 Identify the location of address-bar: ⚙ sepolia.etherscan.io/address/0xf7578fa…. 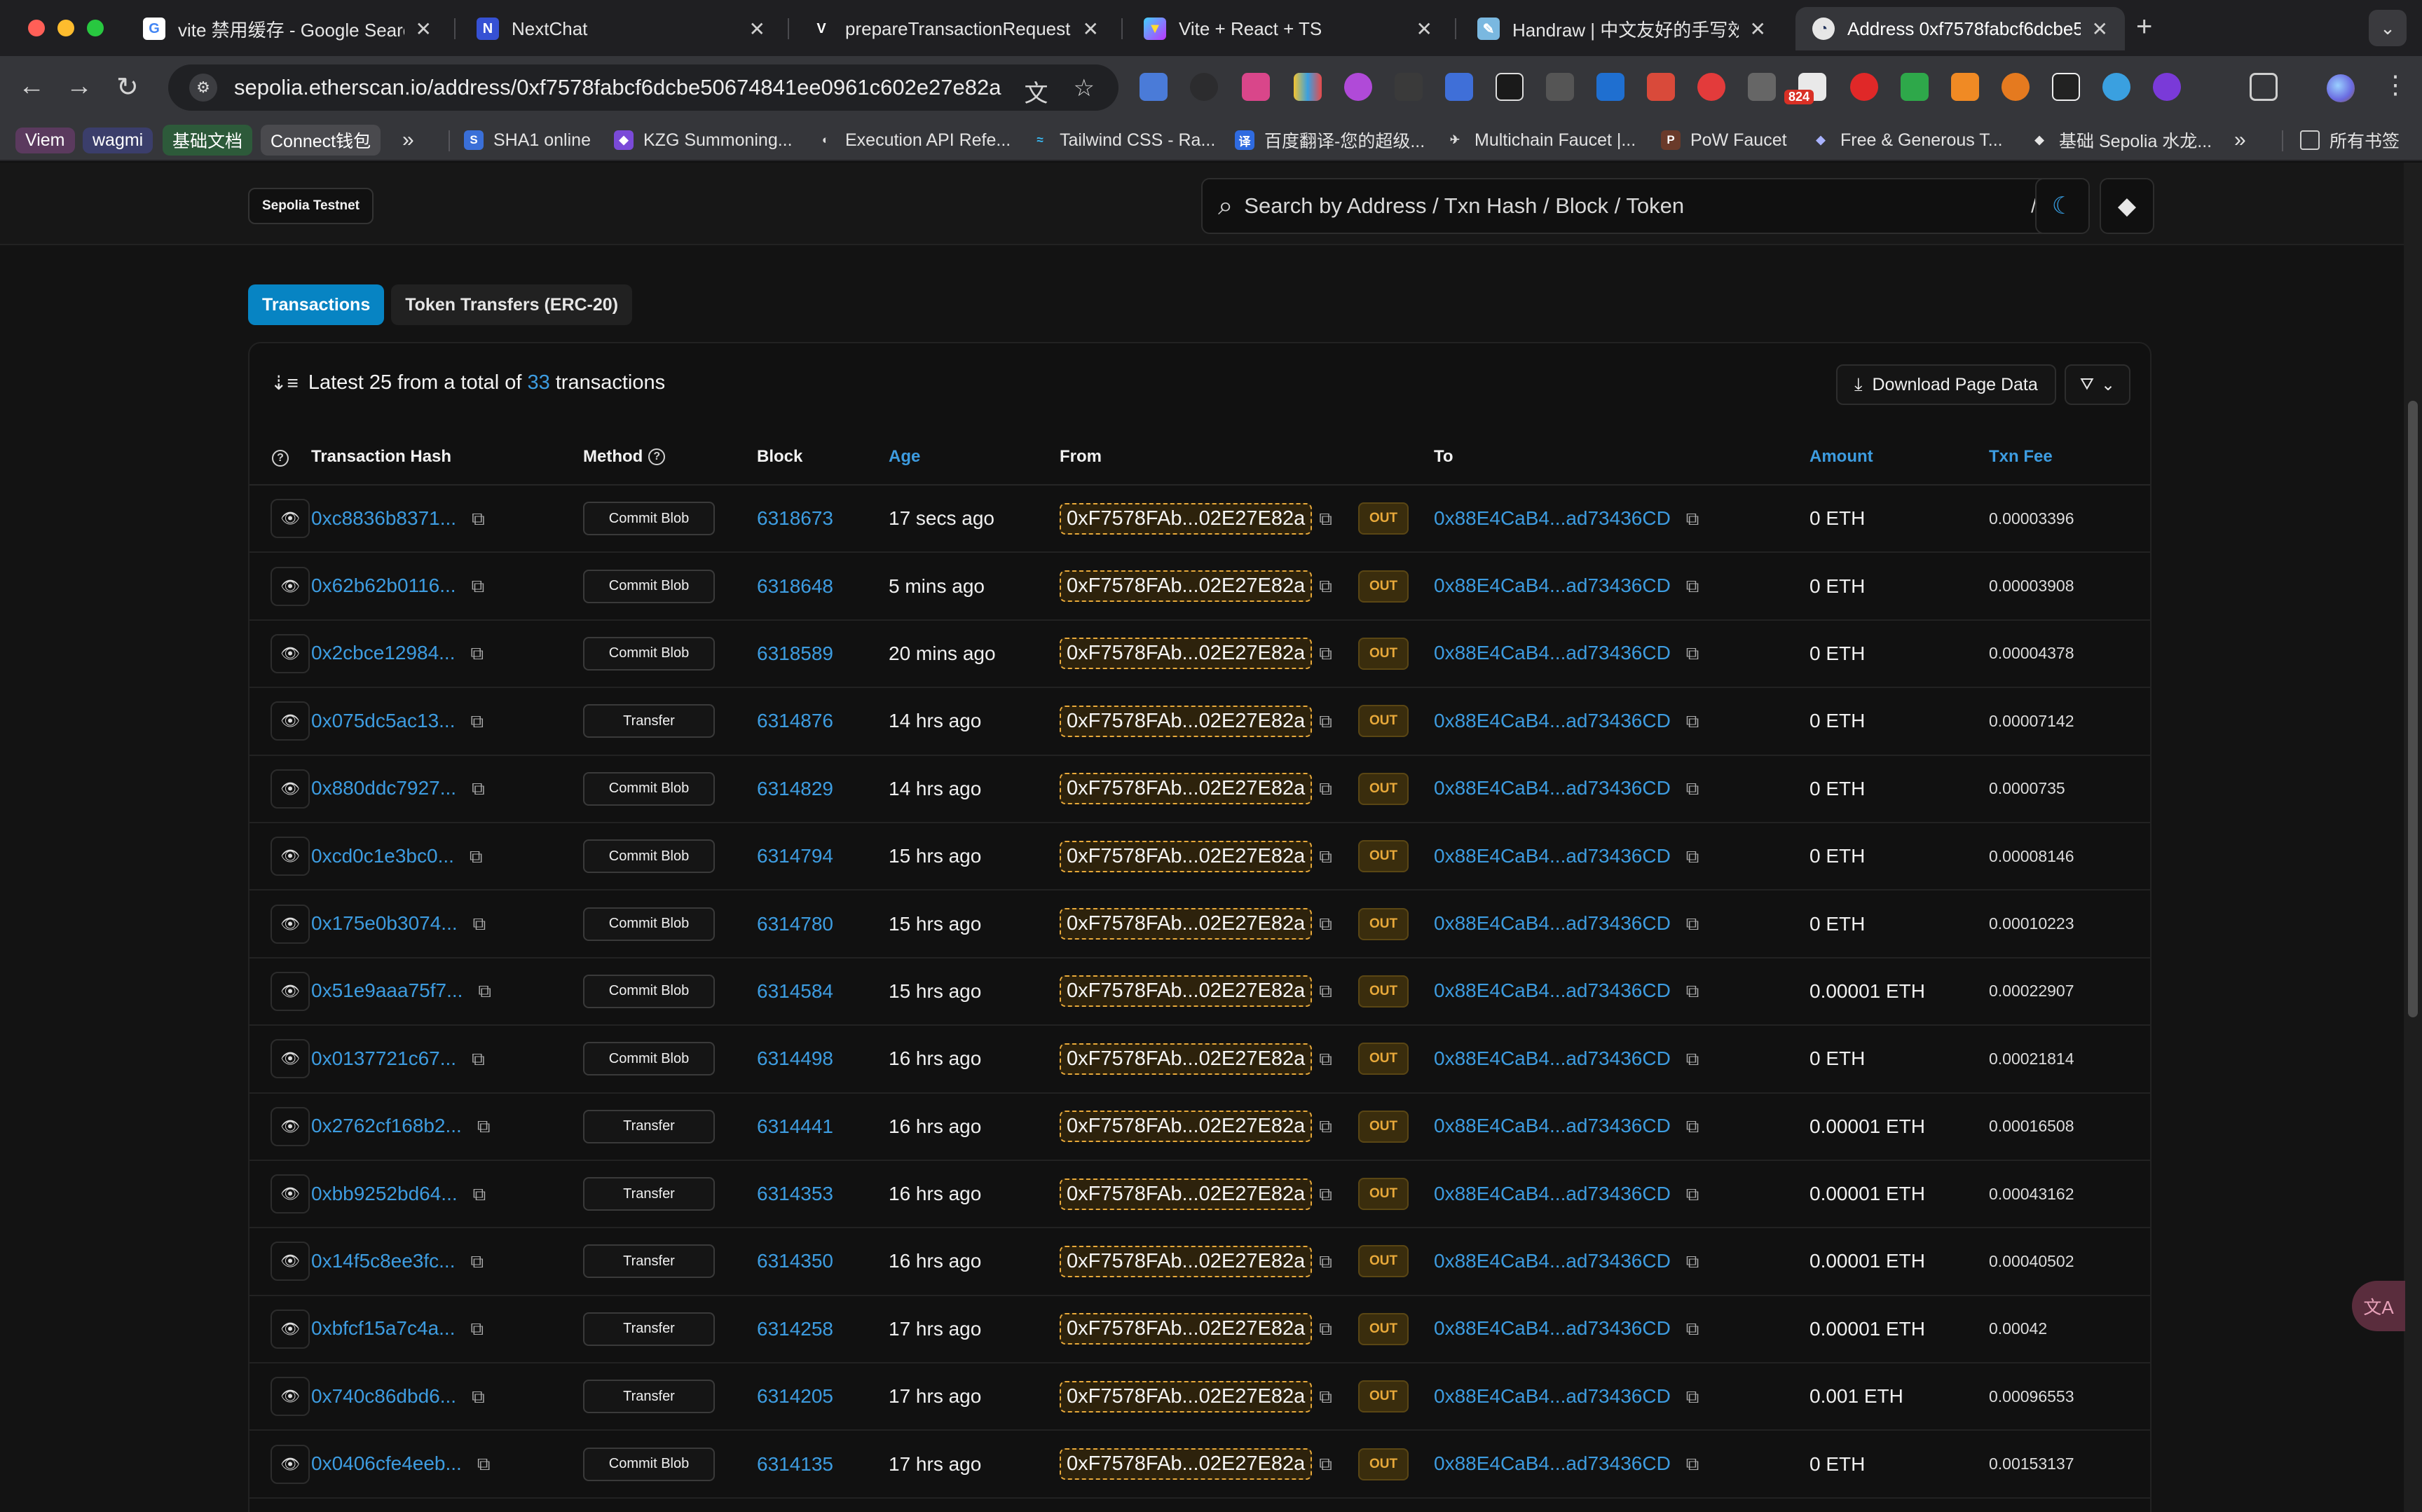
(643, 87).